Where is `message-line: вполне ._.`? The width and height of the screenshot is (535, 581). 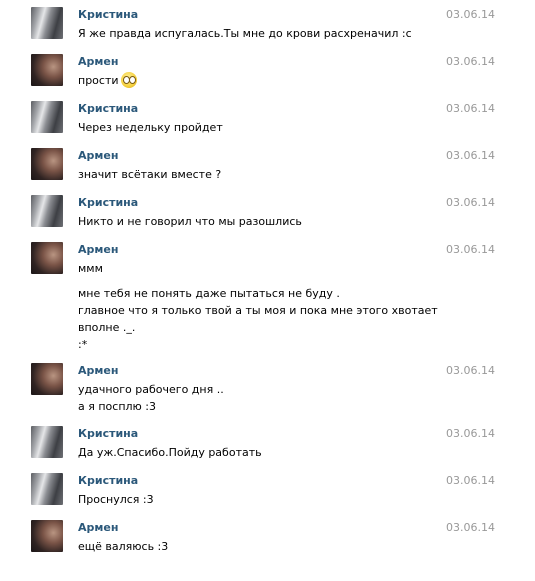
message-line: вполне ._. is located at coordinates (107, 327).